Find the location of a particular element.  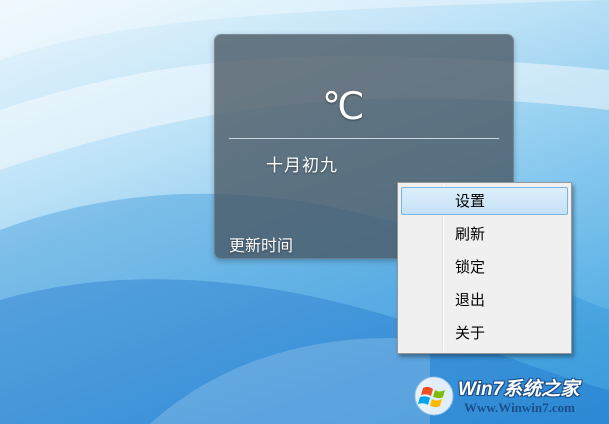

watermark-title: Win7系统之家 is located at coordinates (519, 389).